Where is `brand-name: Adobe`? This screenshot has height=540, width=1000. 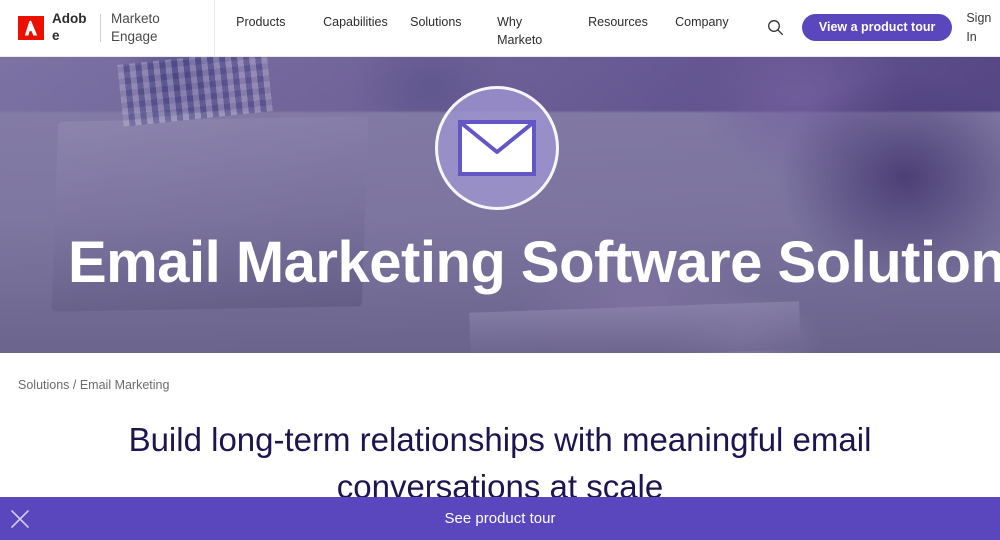 brand-name: Adobe is located at coordinates (69, 27).